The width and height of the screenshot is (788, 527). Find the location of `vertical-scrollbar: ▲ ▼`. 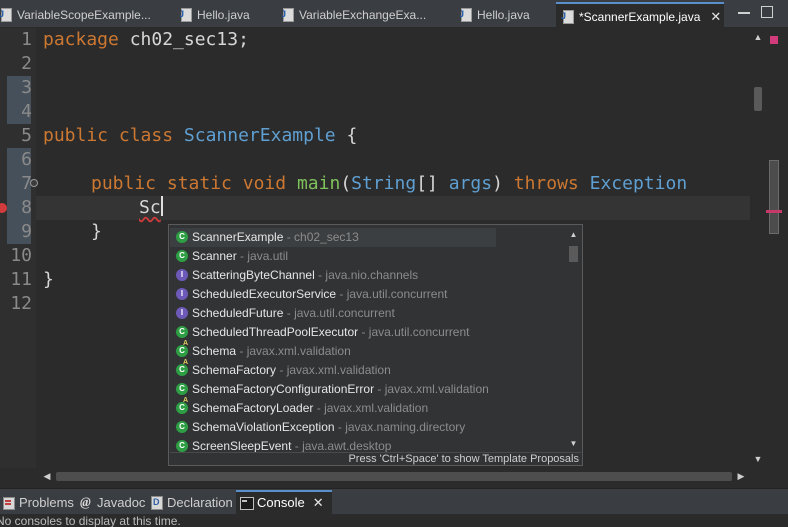

vertical-scrollbar: ▲ ▼ is located at coordinates (758, 249).